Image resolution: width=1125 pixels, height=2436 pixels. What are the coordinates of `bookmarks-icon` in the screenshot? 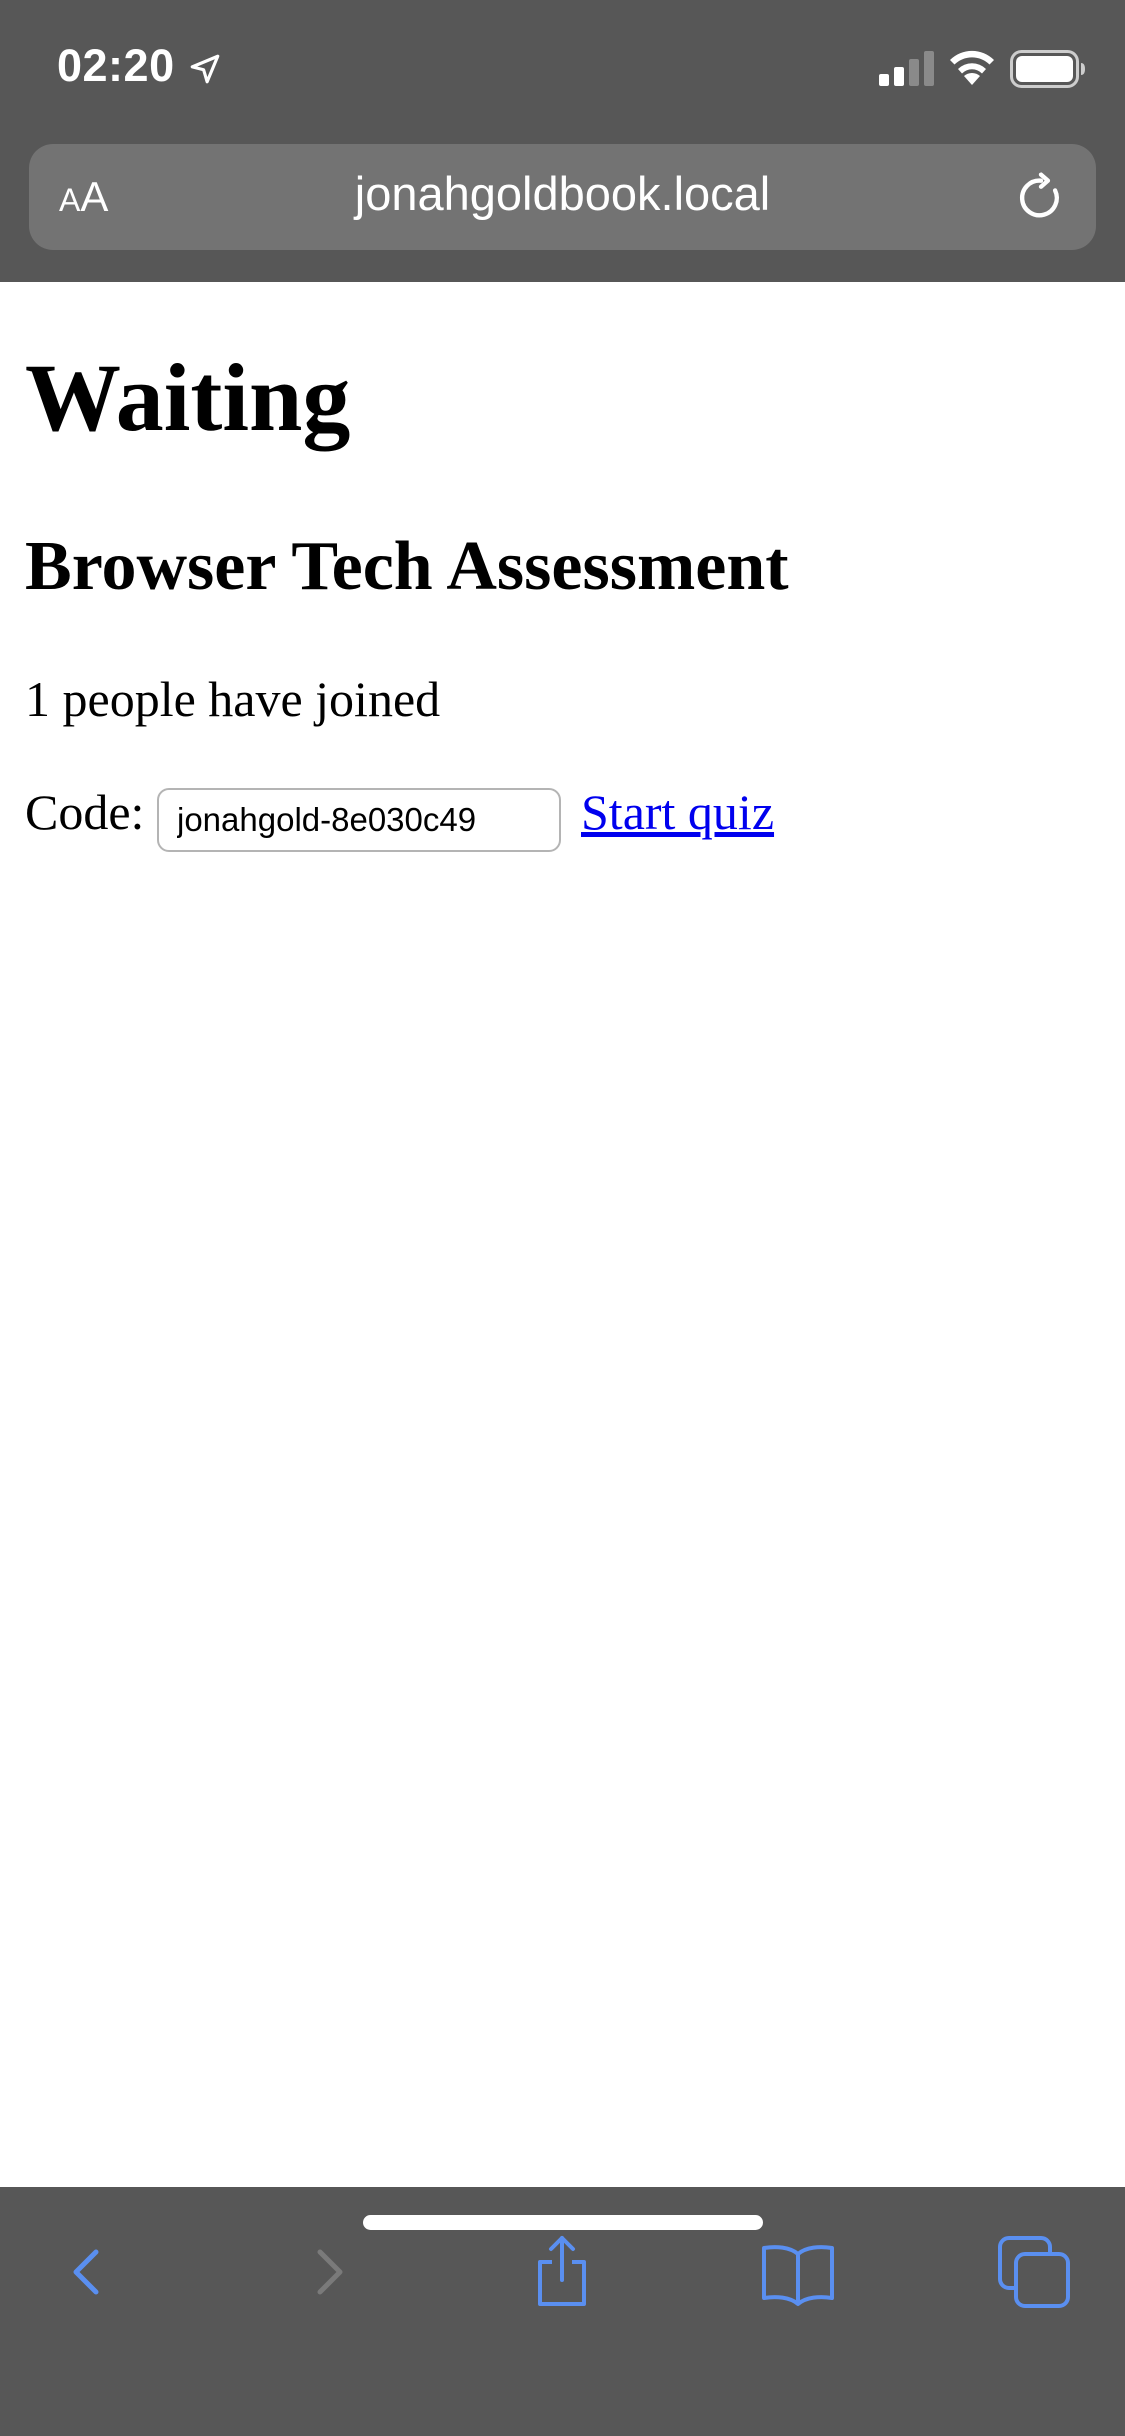 It's located at (798, 2272).